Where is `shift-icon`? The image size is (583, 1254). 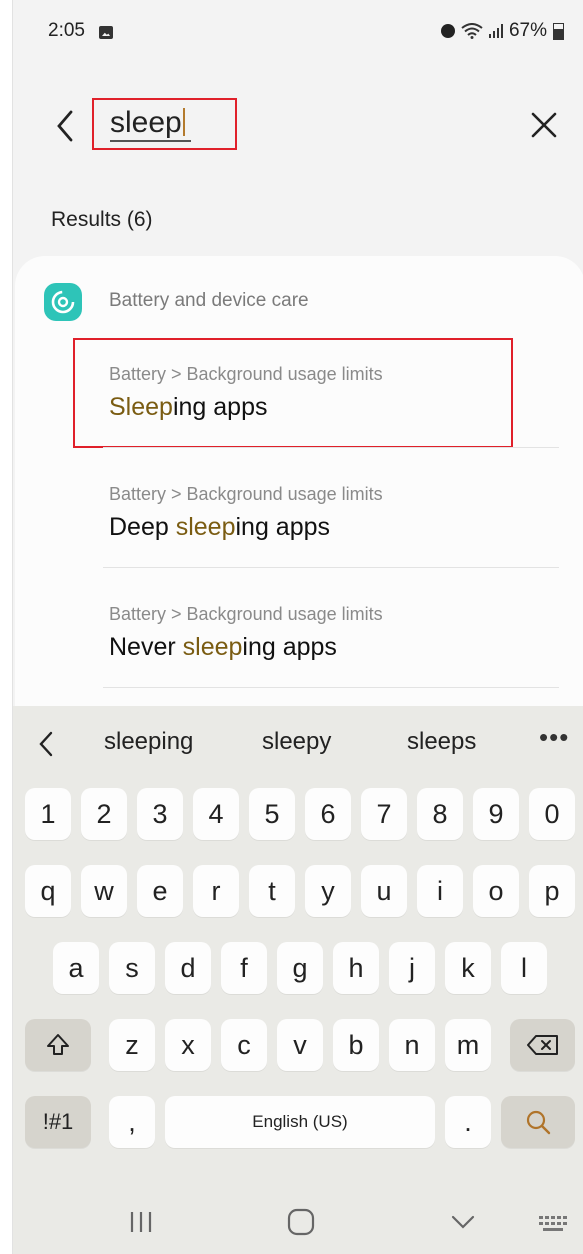 shift-icon is located at coordinates (58, 1044).